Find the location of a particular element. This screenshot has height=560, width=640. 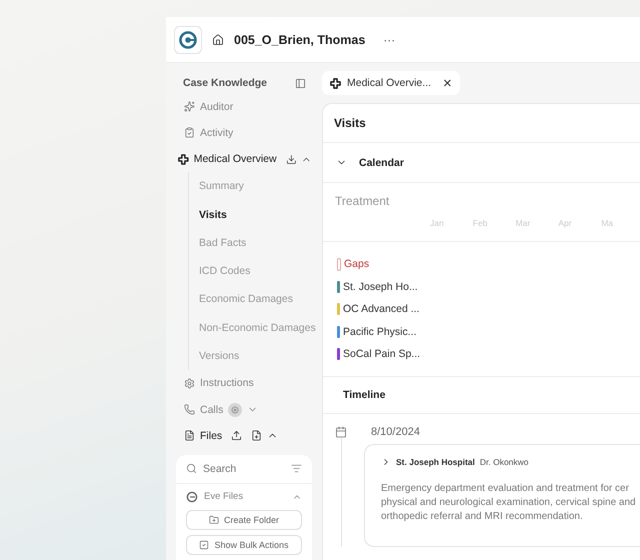

search-field: Search is located at coordinates (244, 468).